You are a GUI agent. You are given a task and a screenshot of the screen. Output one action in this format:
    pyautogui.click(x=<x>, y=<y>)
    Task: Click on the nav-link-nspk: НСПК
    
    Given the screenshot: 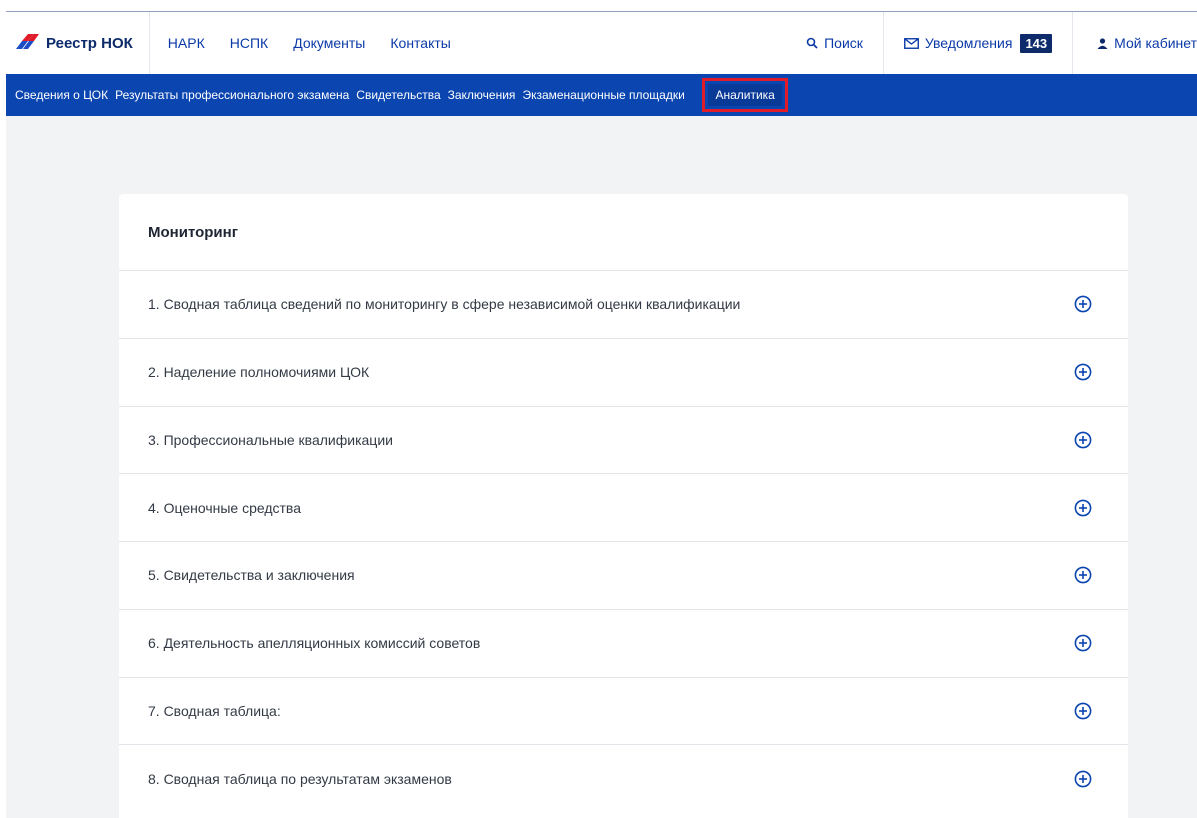 What is the action you would take?
    pyautogui.click(x=249, y=43)
    